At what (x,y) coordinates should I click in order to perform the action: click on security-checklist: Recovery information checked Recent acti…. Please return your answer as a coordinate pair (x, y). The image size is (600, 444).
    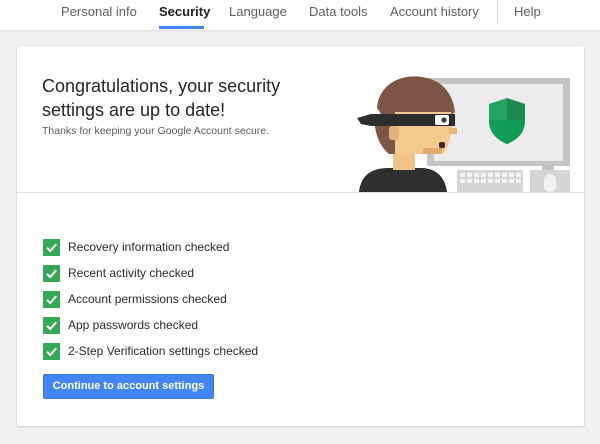
    Looking at the image, I should click on (150, 299).